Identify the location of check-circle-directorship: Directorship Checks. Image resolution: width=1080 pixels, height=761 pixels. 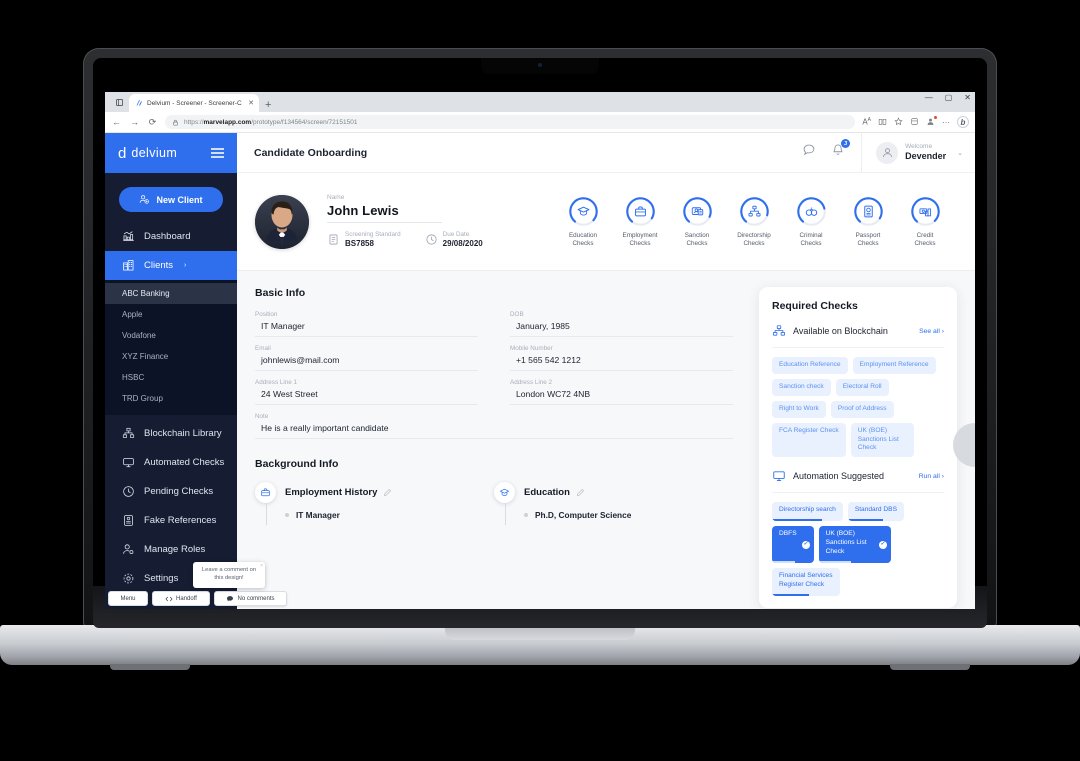
(754, 222).